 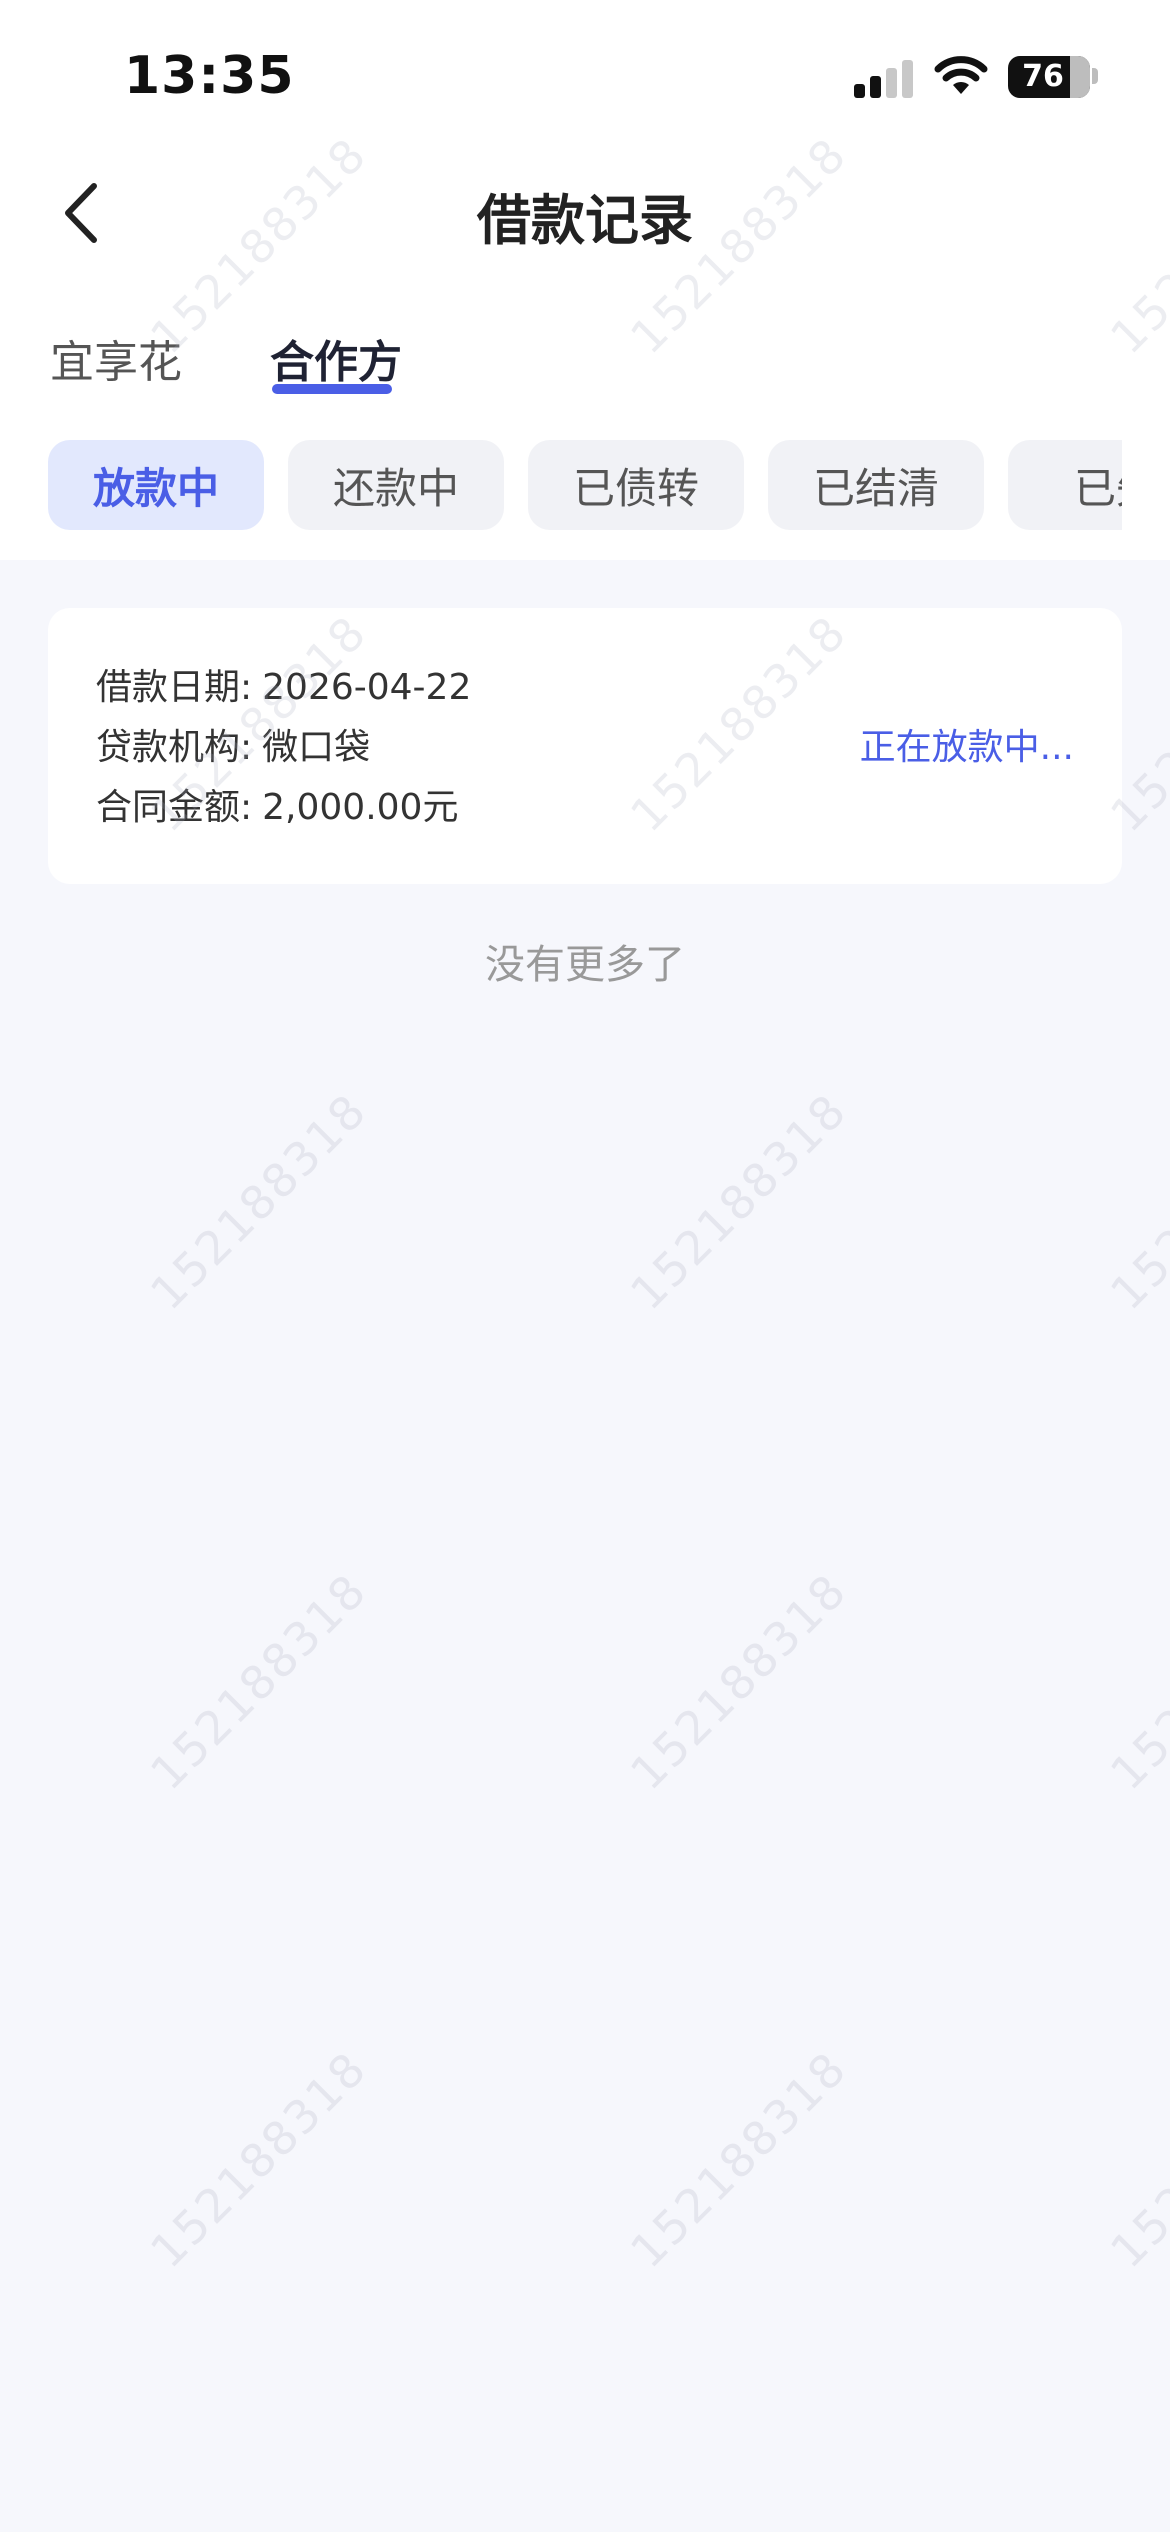 What do you see at coordinates (585, 965) in the screenshot?
I see `no-more-text: 没有更多了` at bounding box center [585, 965].